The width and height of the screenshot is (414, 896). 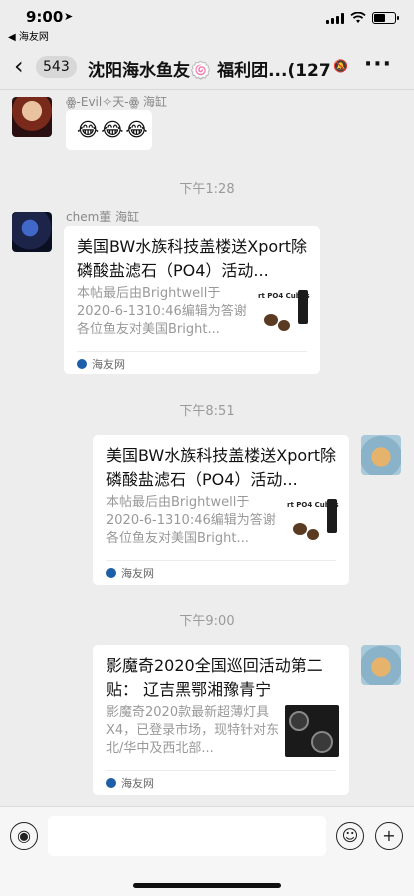 What do you see at coordinates (24, 836) in the screenshot?
I see `voice-icon: ◉` at bounding box center [24, 836].